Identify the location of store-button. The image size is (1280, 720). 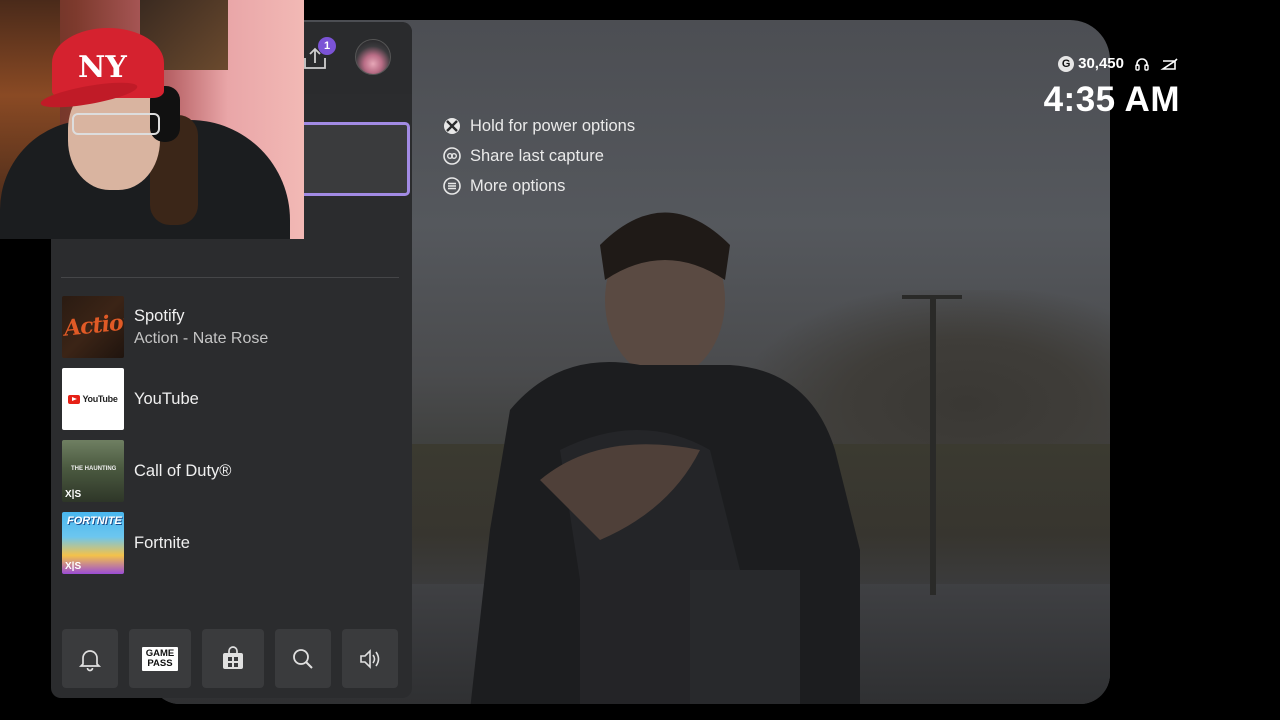
(233, 658).